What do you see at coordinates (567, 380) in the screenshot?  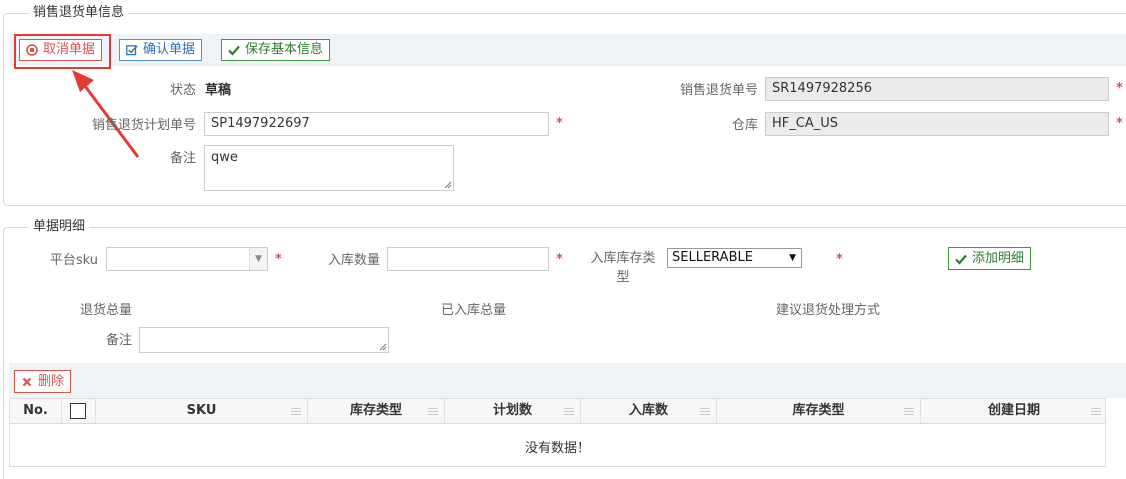 I see `grid-toolbar` at bounding box center [567, 380].